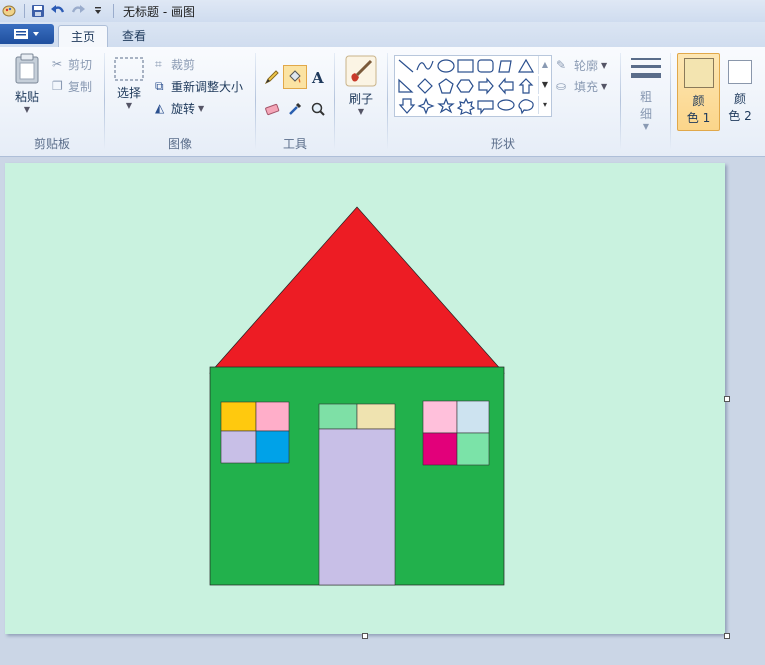 The height and width of the screenshot is (665, 765). Describe the element at coordinates (52, 101) in the screenshot. I see `clipboard-group: 粘贴 ▼ ✂ 剪切 ❐ 复制 剪贴板` at that location.